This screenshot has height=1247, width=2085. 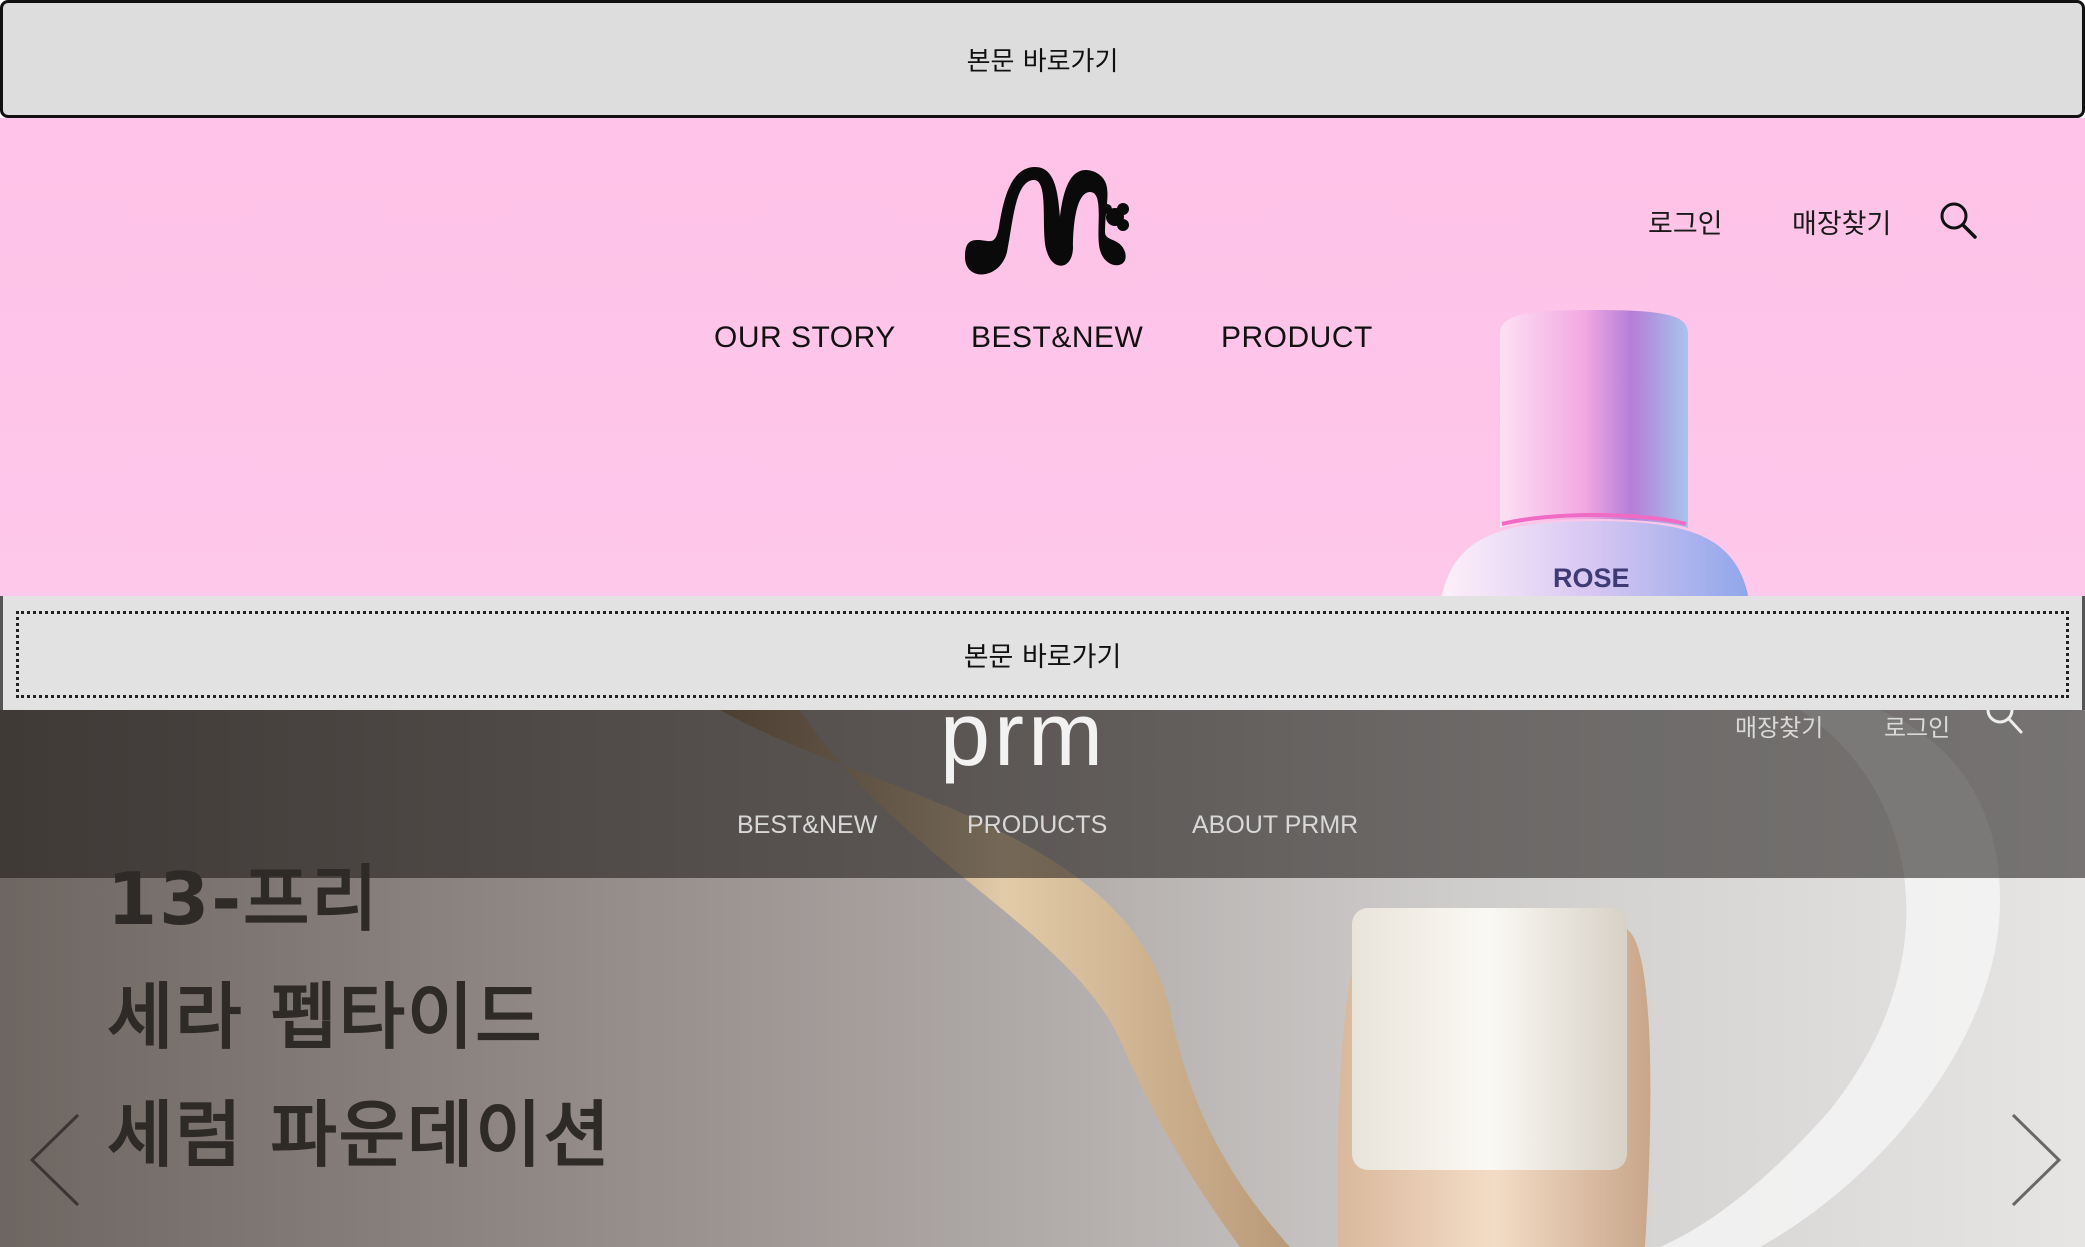 What do you see at coordinates (1275, 825) in the screenshot?
I see `nav-about-prmr: ABOUT PRMR` at bounding box center [1275, 825].